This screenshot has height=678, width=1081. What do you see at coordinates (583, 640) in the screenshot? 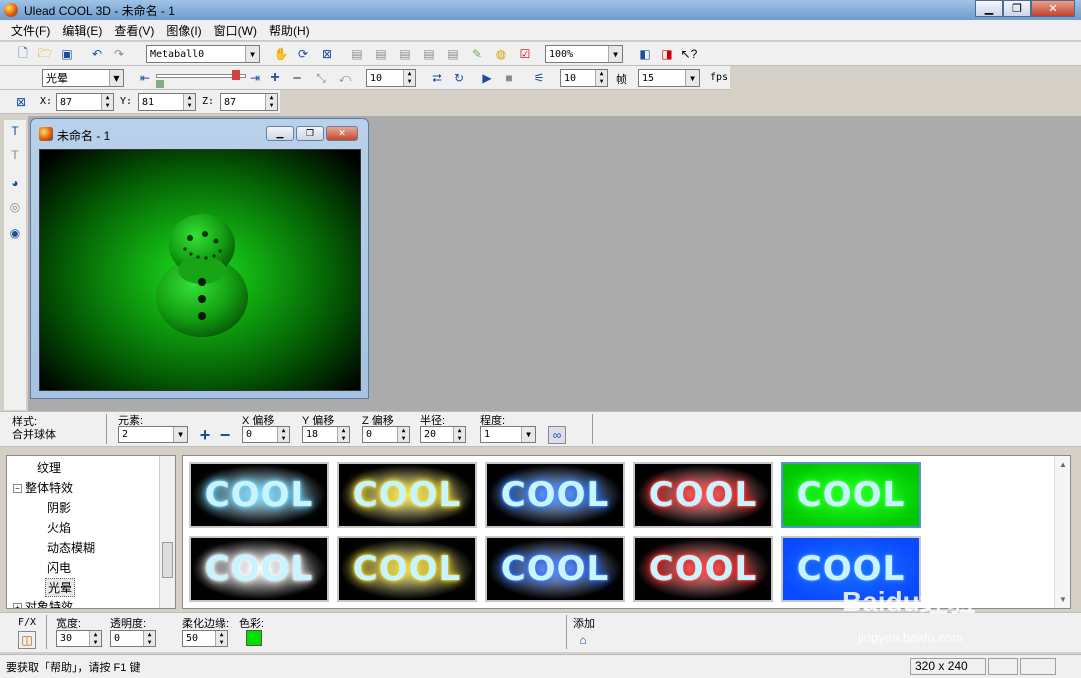
I see `add-to-gallery-icon: ⌂` at bounding box center [583, 640].